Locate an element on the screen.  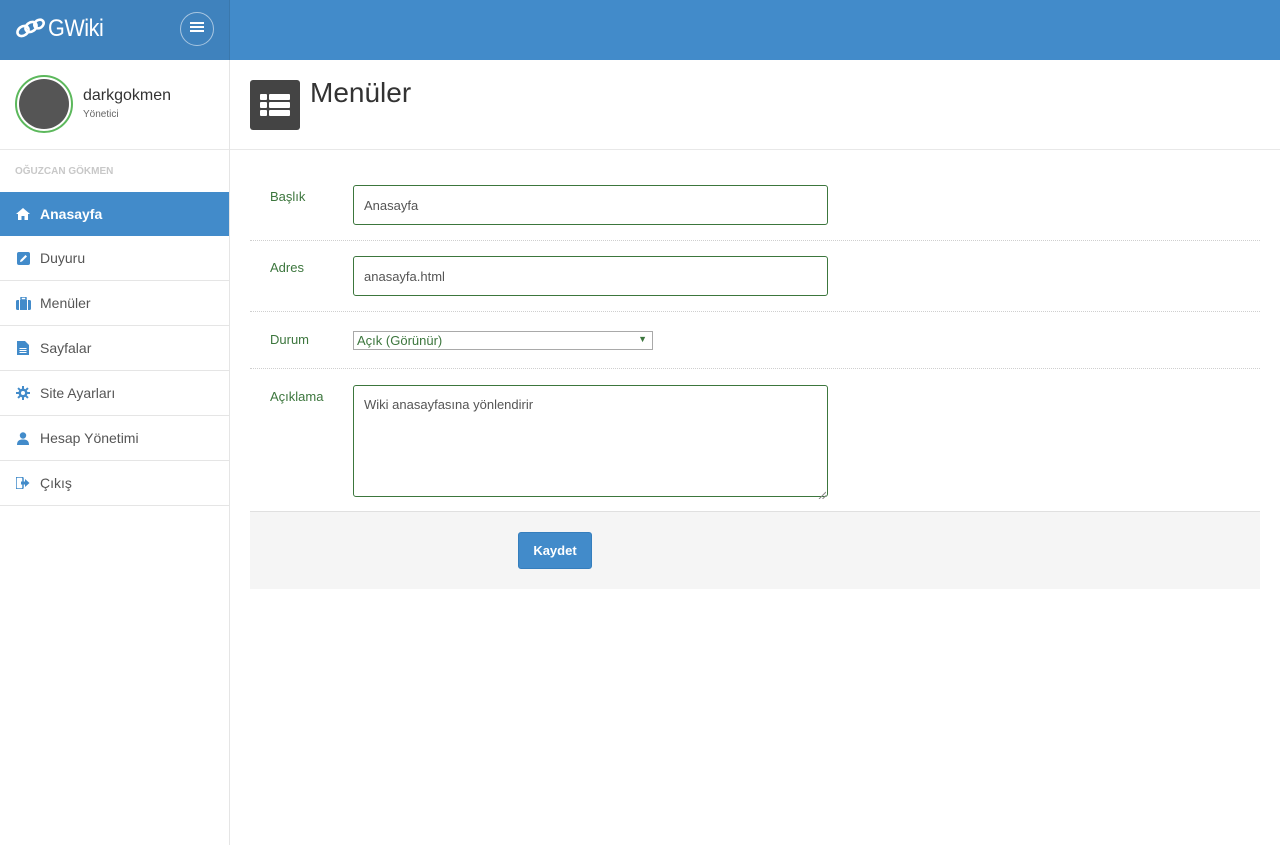
address-input: anasayfa.html is located at coordinates (590, 276).